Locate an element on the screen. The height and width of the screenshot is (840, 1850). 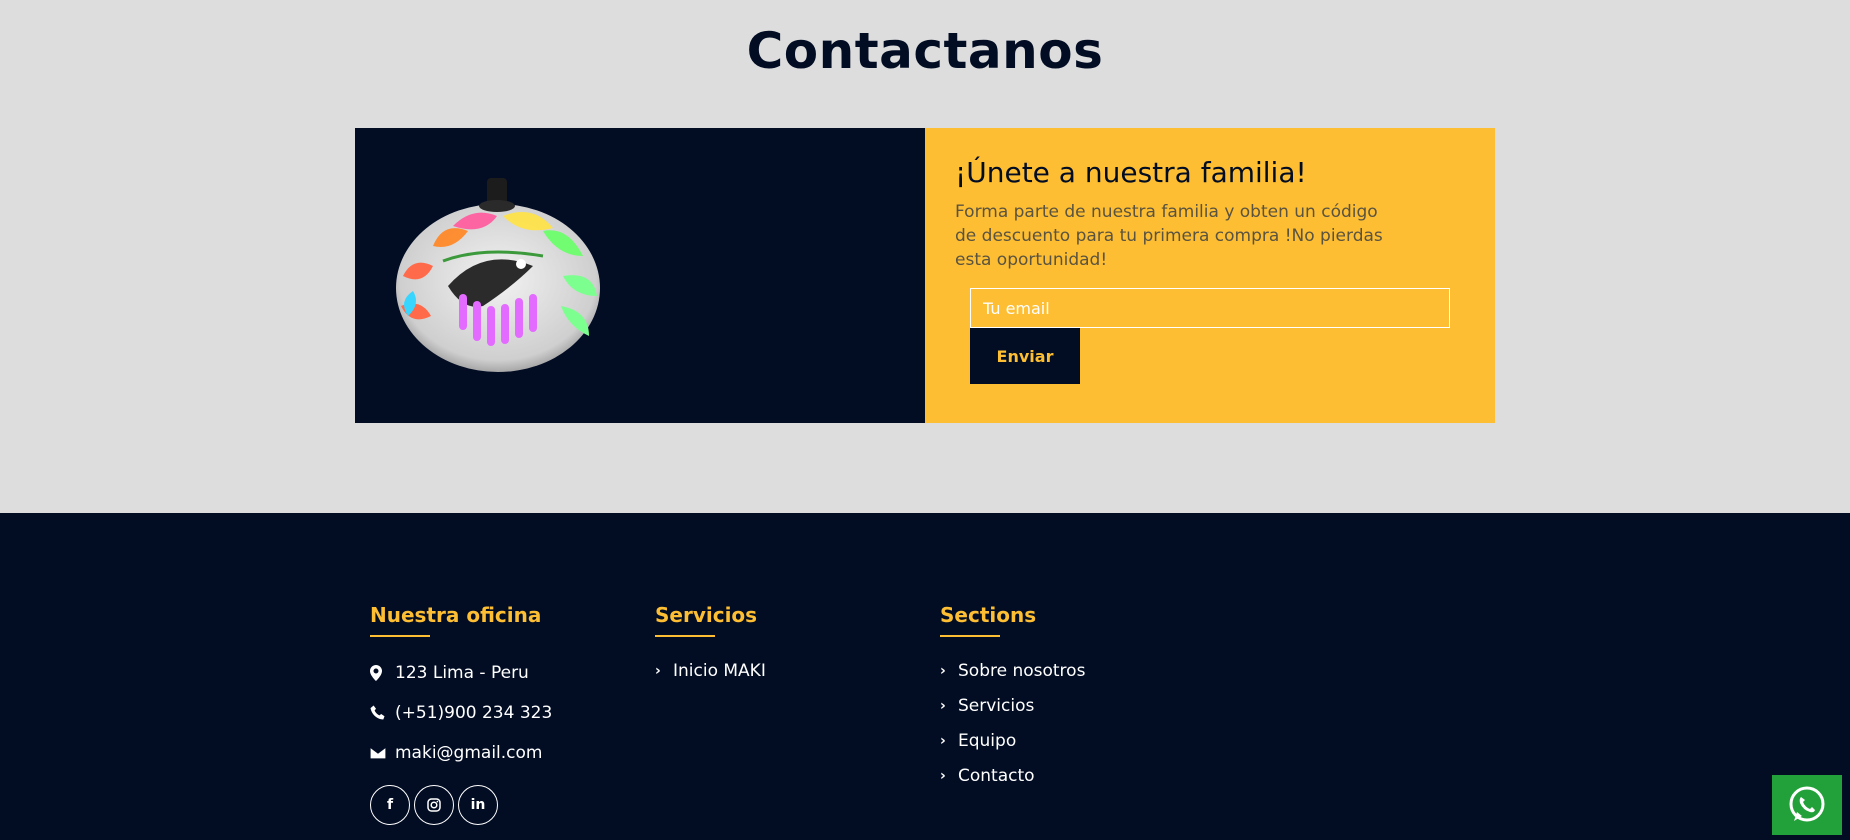
facebook-button: f is located at coordinates (390, 805).